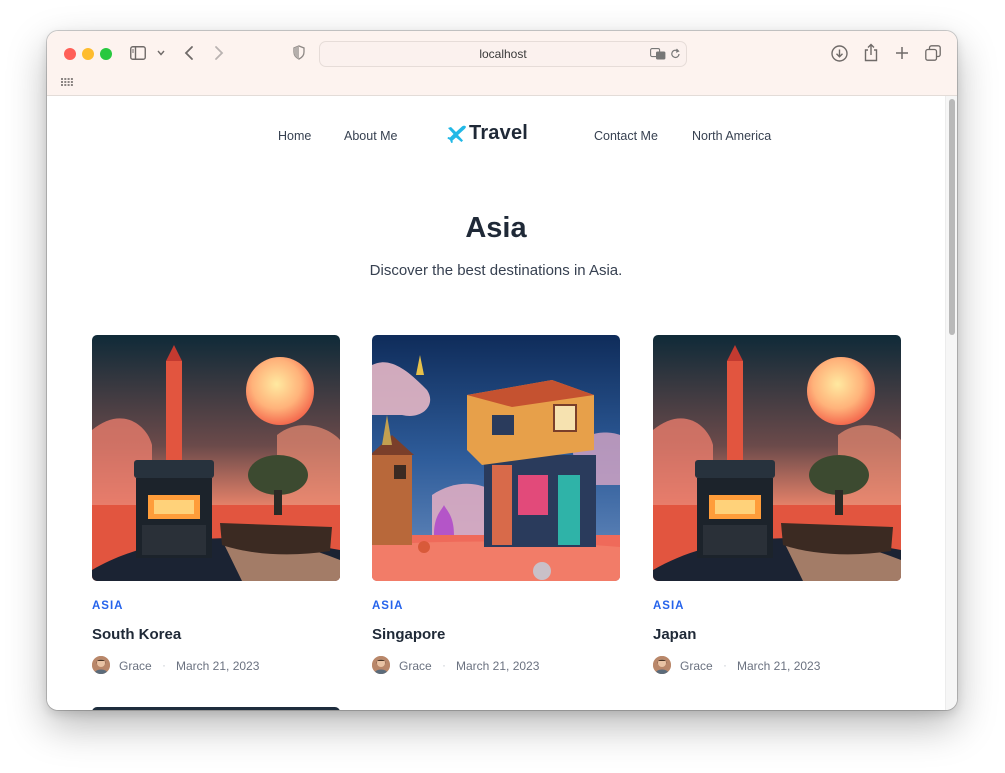  I want to click on nav-north-america-link: North America, so click(731, 136).